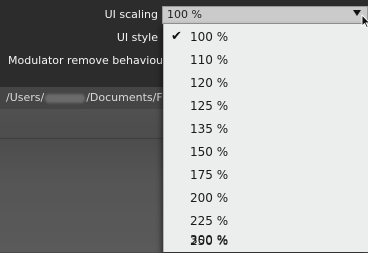 This screenshot has width=368, height=253. I want to click on mouse-cursor-icon, so click(364, 21).